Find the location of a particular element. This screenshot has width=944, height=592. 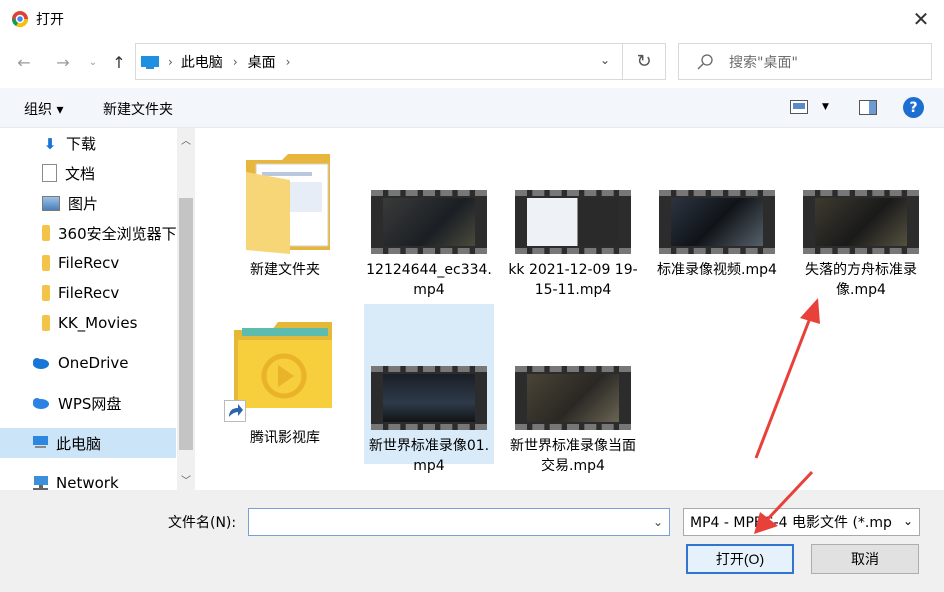

help-icon: ? is located at coordinates (913, 107).